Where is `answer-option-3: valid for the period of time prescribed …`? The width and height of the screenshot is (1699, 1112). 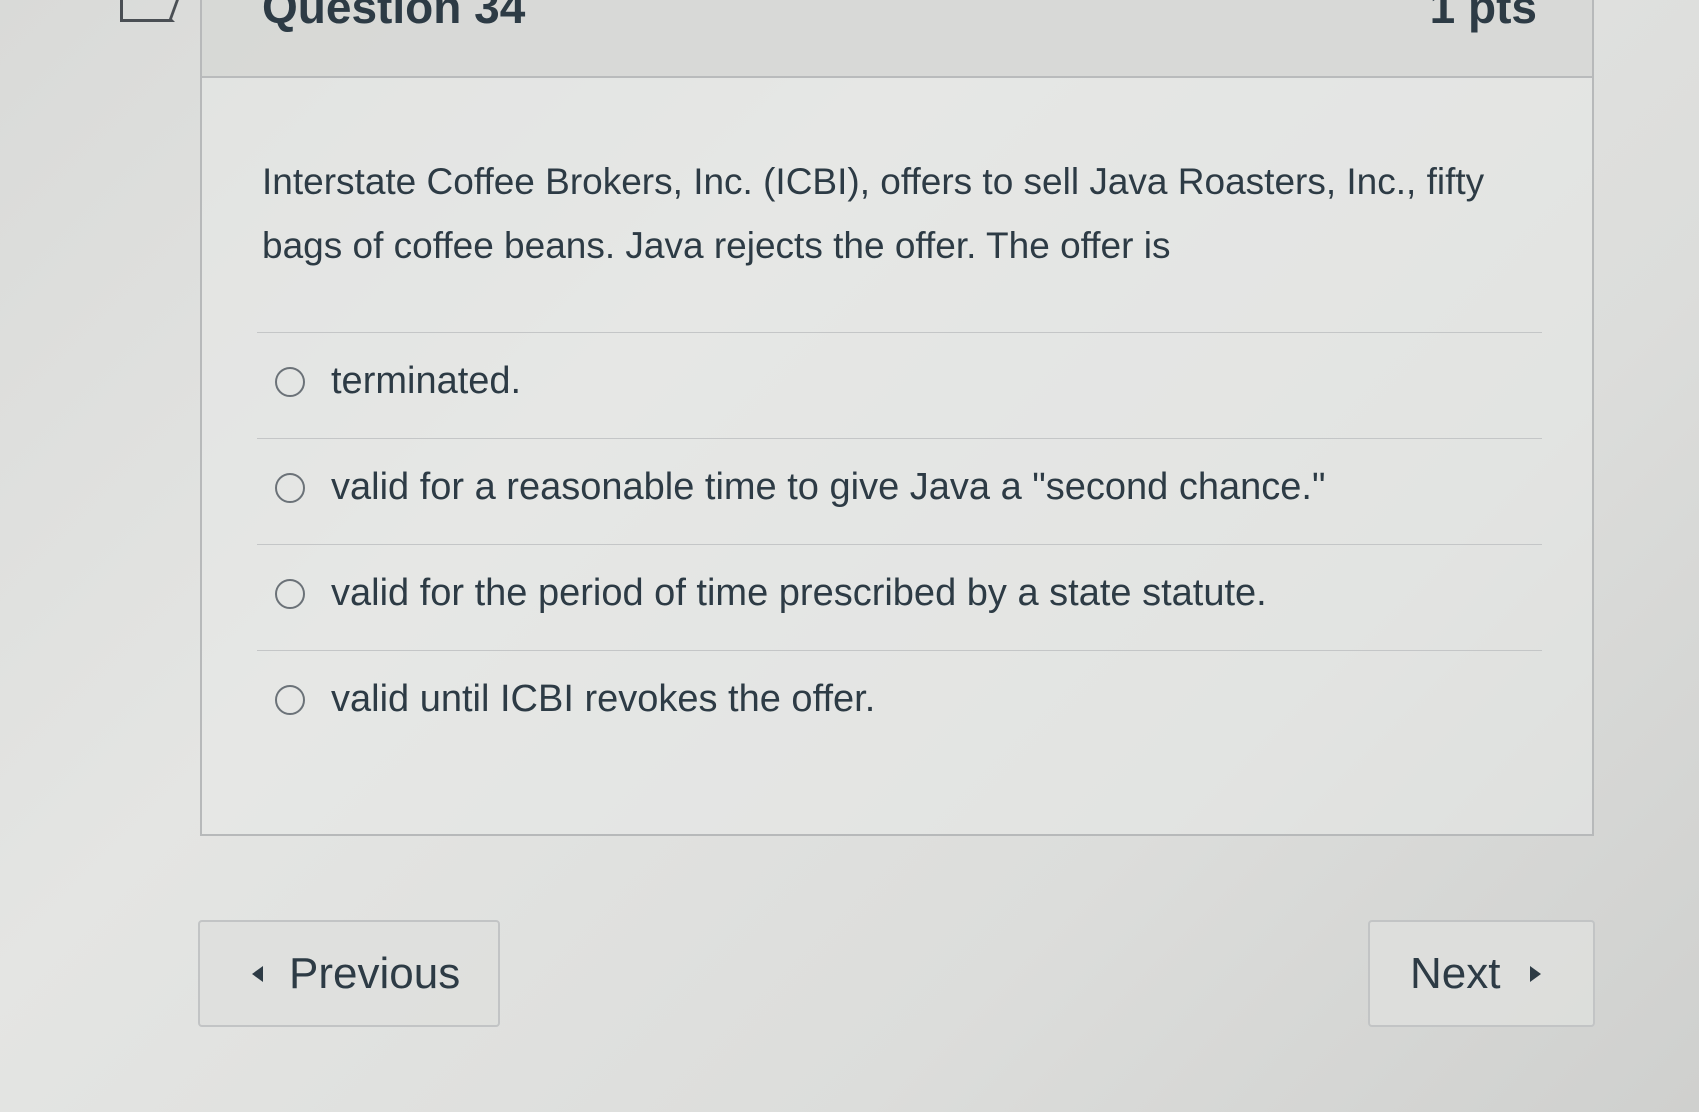
answer-option-3: valid for the period of time prescribed … is located at coordinates (899, 597).